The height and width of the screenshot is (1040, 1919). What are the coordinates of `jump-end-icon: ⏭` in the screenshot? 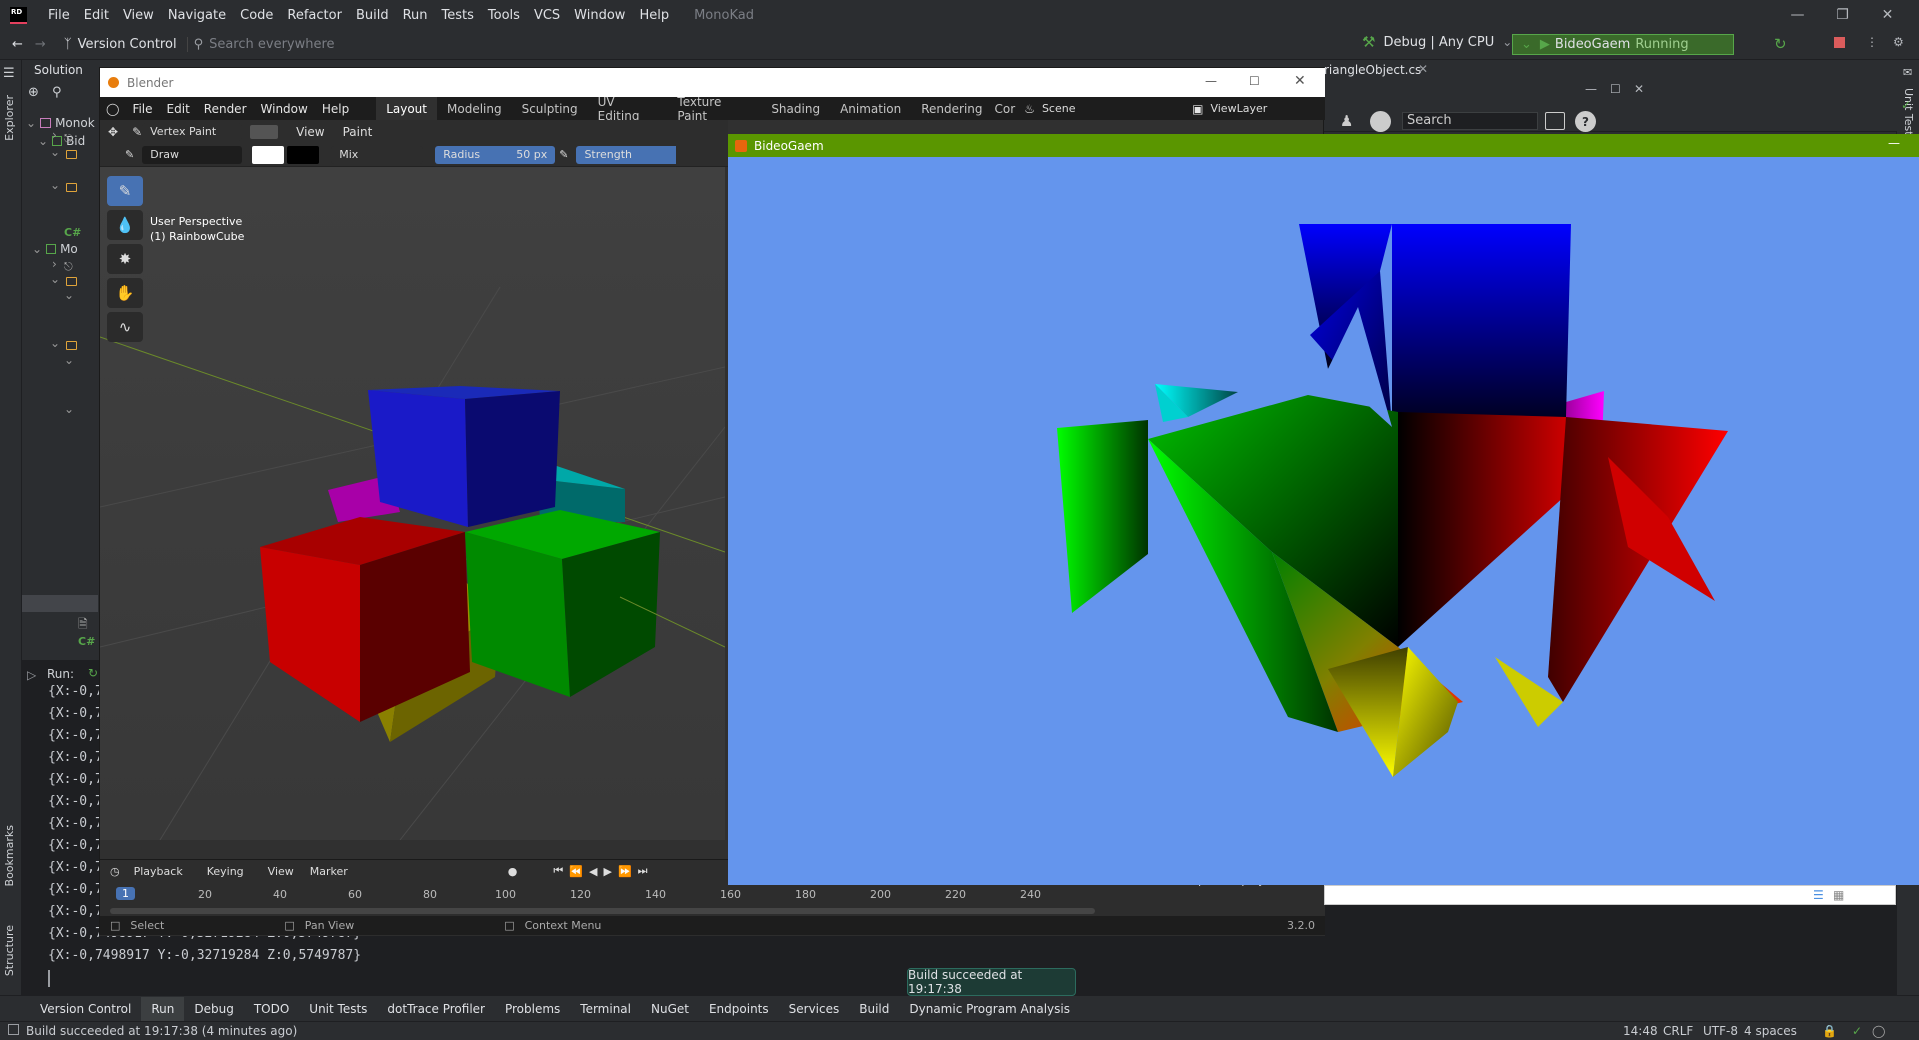 It's located at (643, 871).